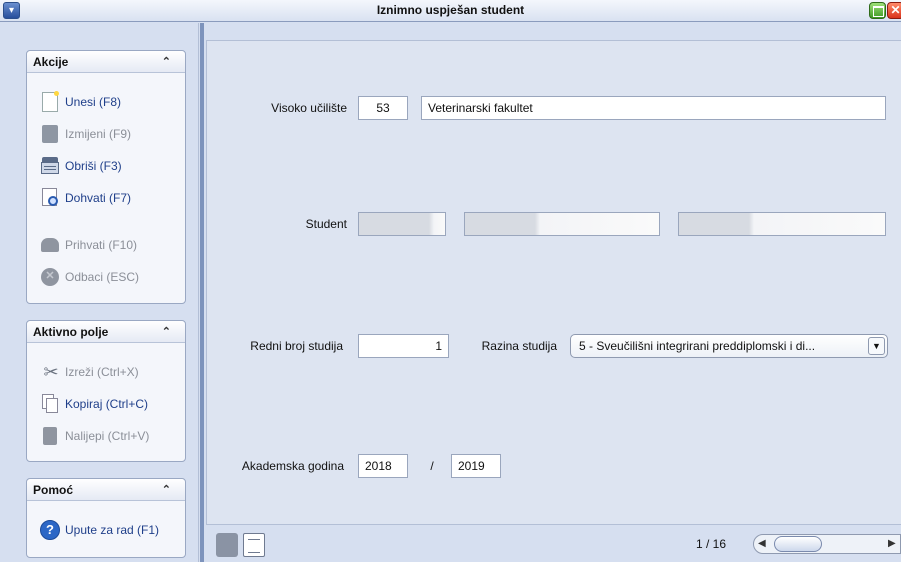  What do you see at coordinates (93, 102) in the screenshot?
I see `action-label: Unesi (F8)` at bounding box center [93, 102].